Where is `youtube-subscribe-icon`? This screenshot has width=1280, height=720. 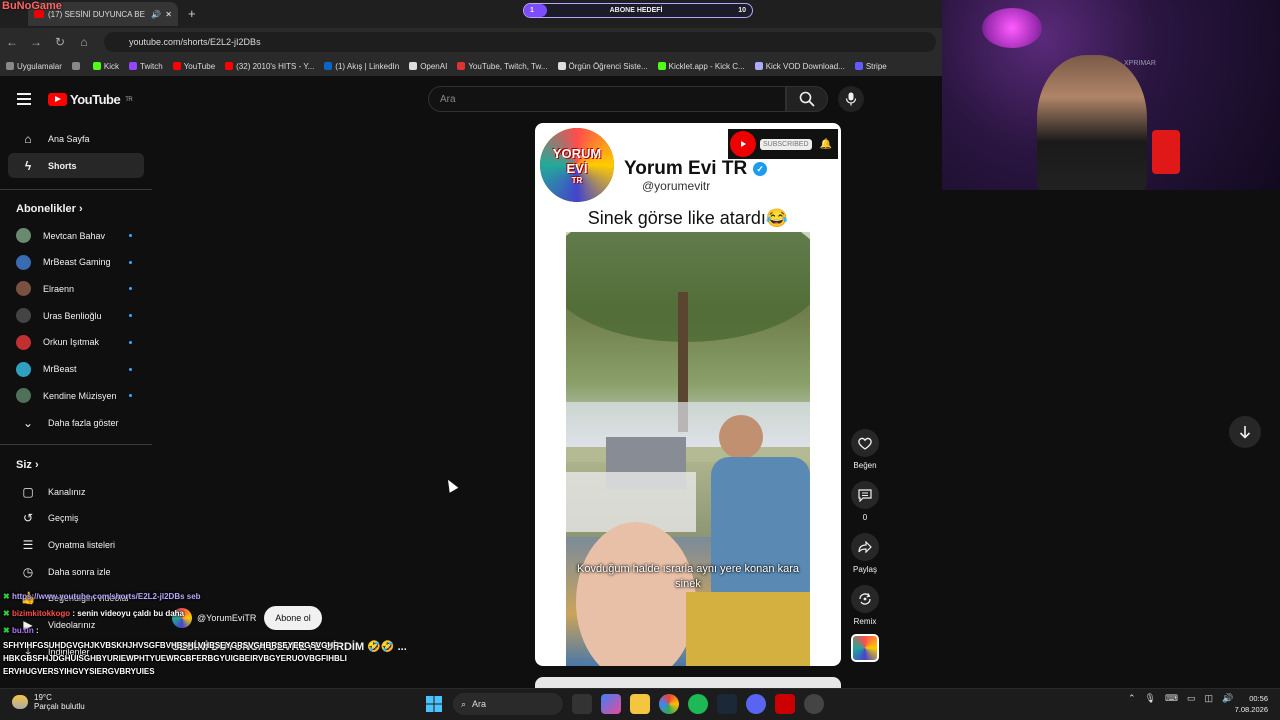
youtube-subscribe-icon is located at coordinates (743, 144).